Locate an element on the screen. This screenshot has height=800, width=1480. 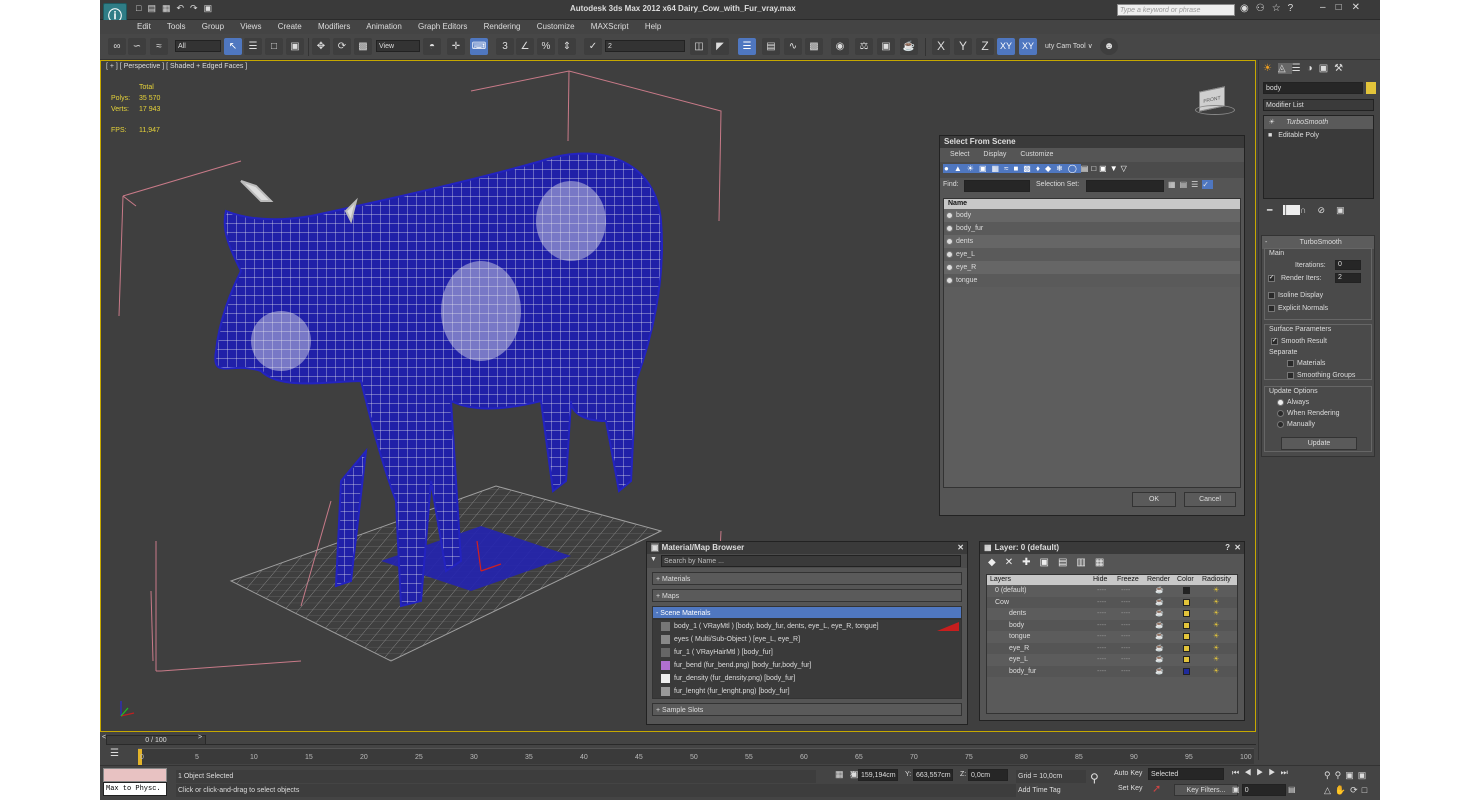
help-icon: ? is located at coordinates (1294, 8).